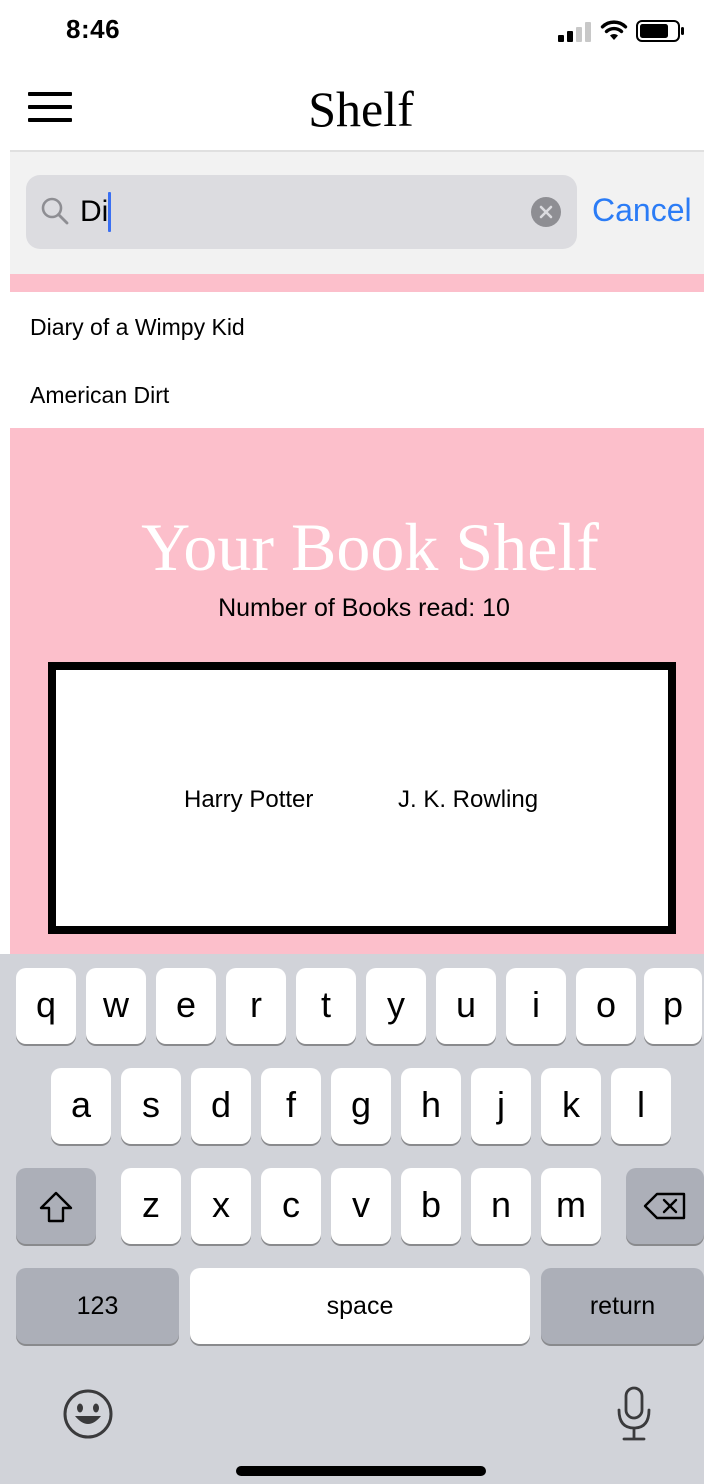 Image resolution: width=704 pixels, height=1484 pixels. I want to click on key-e: e, so click(186, 1006).